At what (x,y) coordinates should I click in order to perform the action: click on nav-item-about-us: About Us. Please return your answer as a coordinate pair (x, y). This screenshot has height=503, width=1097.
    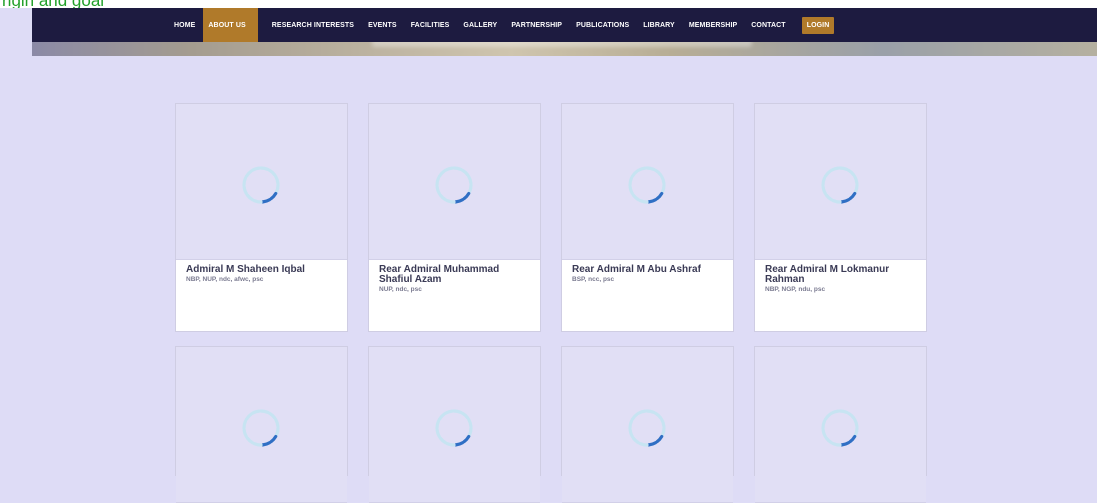
    Looking at the image, I should click on (230, 25).